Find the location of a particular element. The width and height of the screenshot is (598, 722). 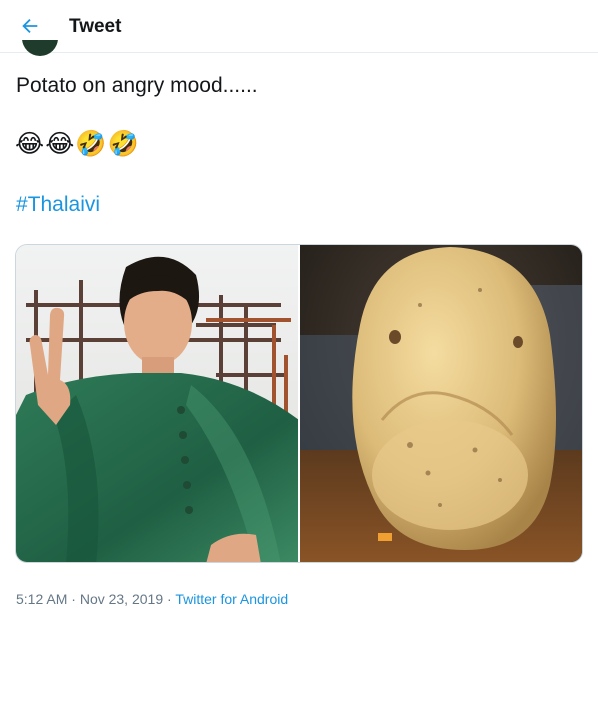

tweet-source-link: Twitter for Android is located at coordinates (231, 599).